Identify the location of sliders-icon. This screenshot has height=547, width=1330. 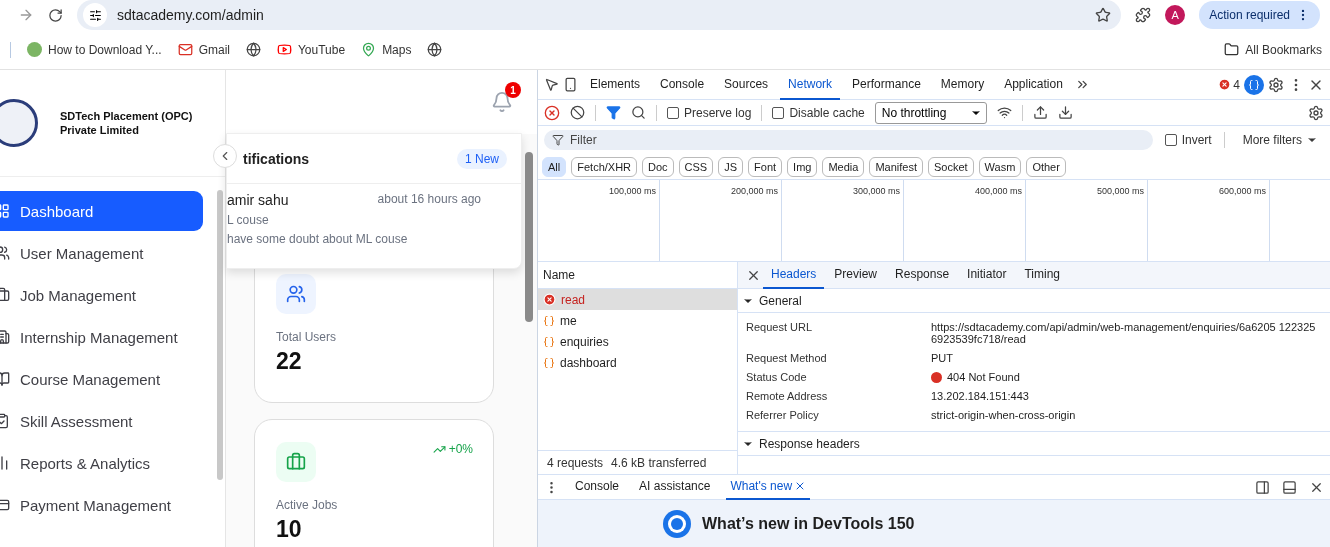
(95, 15).